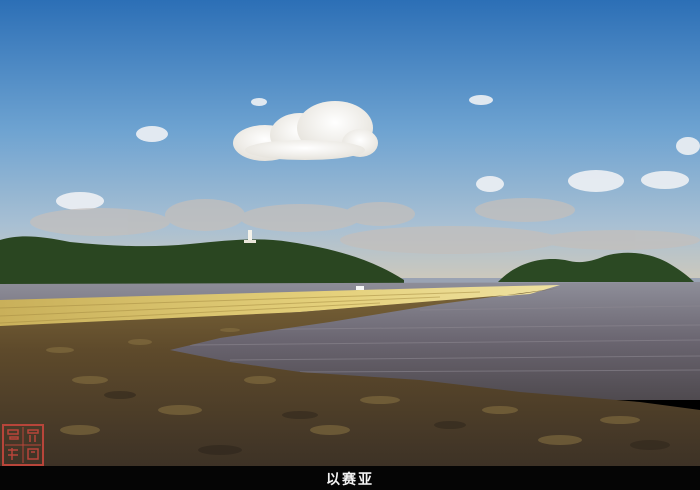 The height and width of the screenshot is (490, 700). I want to click on caption-bar: 以赛亚, so click(350, 478).